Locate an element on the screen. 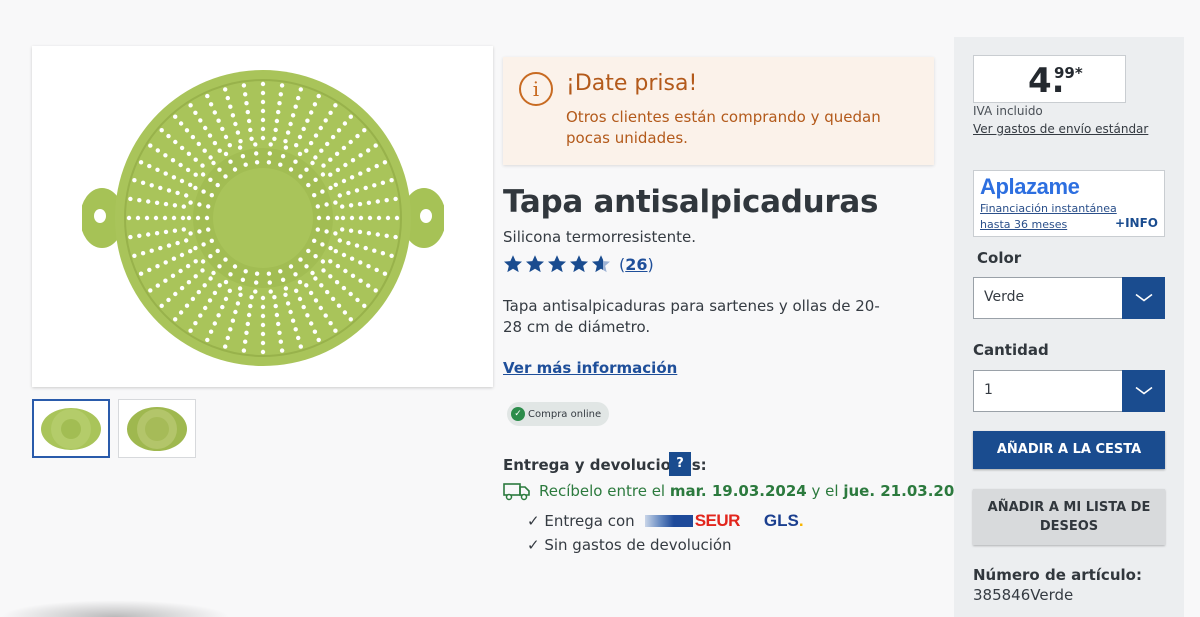 Image resolution: width=1200 pixels, height=617 pixels. page-shadow is located at coordinates (115, 608).